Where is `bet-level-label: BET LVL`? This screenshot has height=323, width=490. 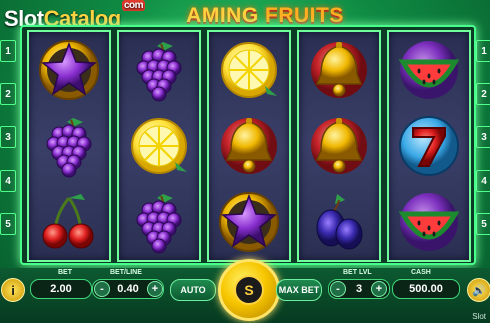
bet-level-label: BET LVL is located at coordinates (357, 272).